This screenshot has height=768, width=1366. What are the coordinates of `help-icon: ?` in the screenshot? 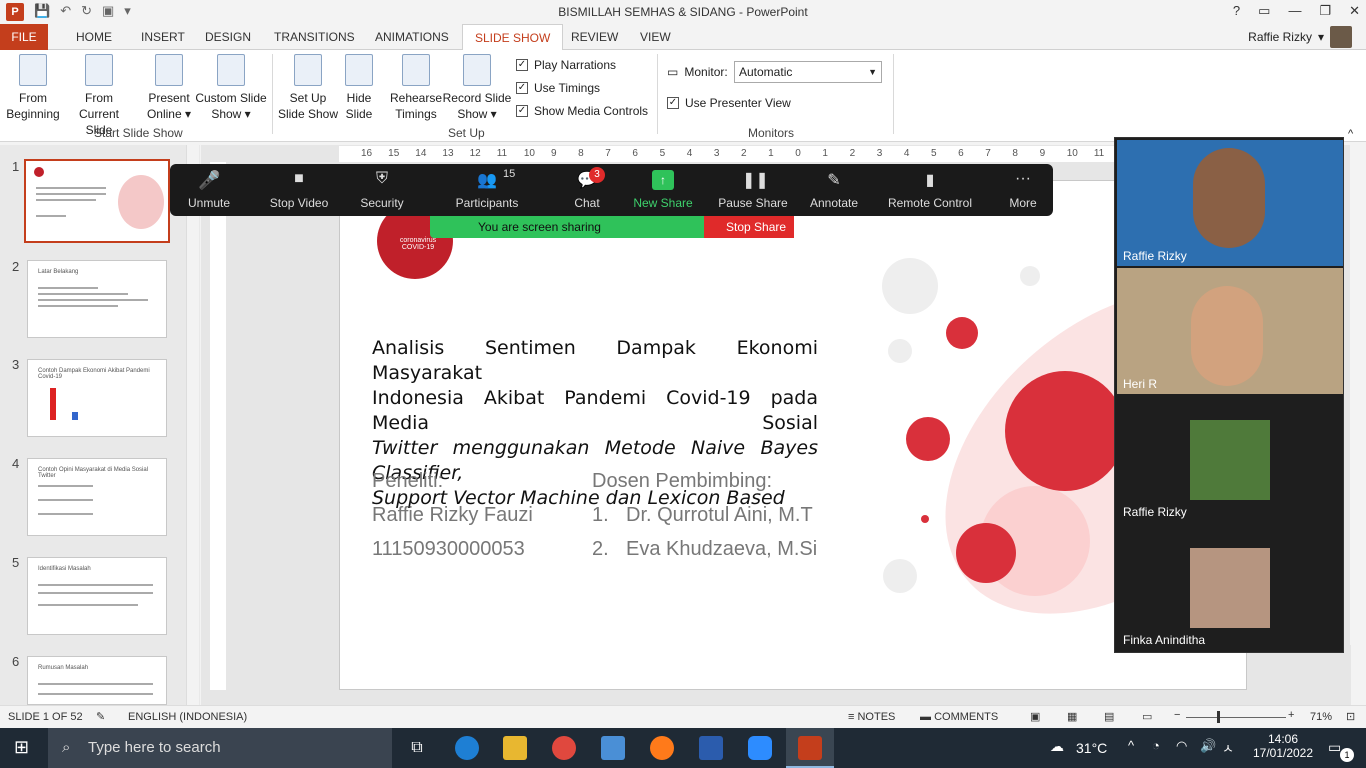 It's located at (1236, 11).